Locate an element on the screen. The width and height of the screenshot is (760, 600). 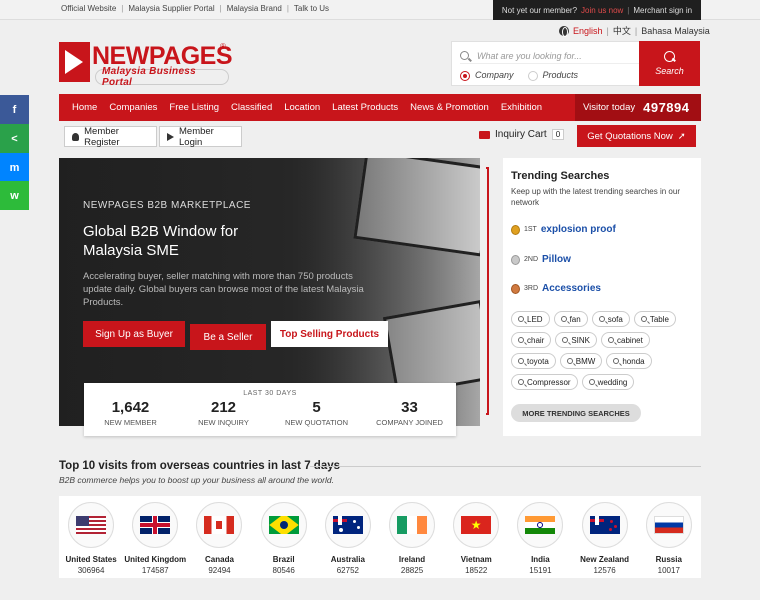
country-item: India 15191 is located at coordinates (540, 537).